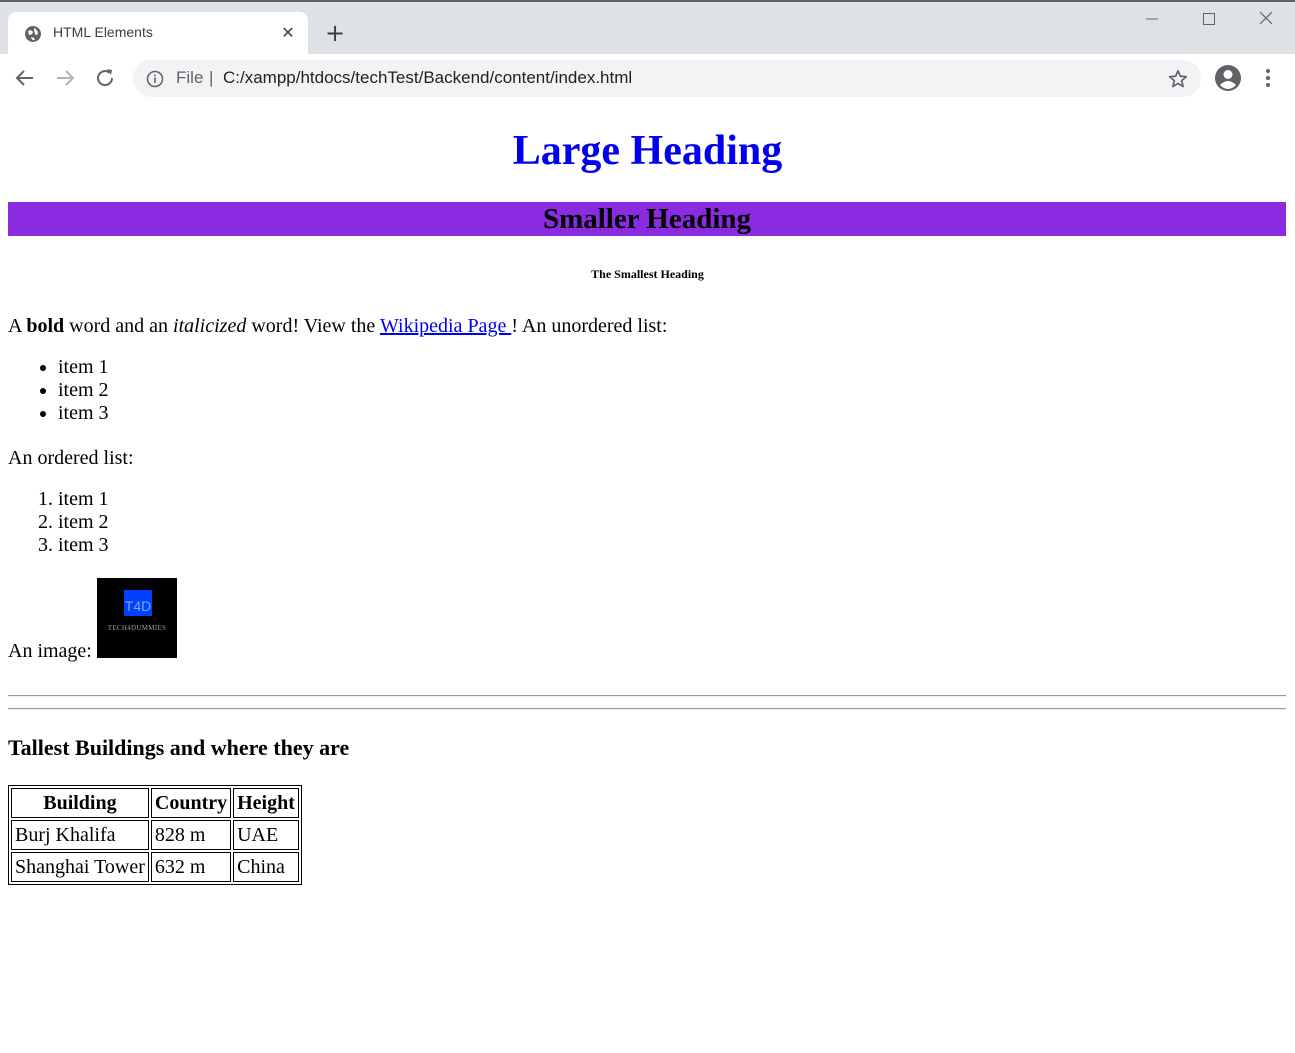  What do you see at coordinates (25, 78) in the screenshot?
I see `back-arrow-icon` at bounding box center [25, 78].